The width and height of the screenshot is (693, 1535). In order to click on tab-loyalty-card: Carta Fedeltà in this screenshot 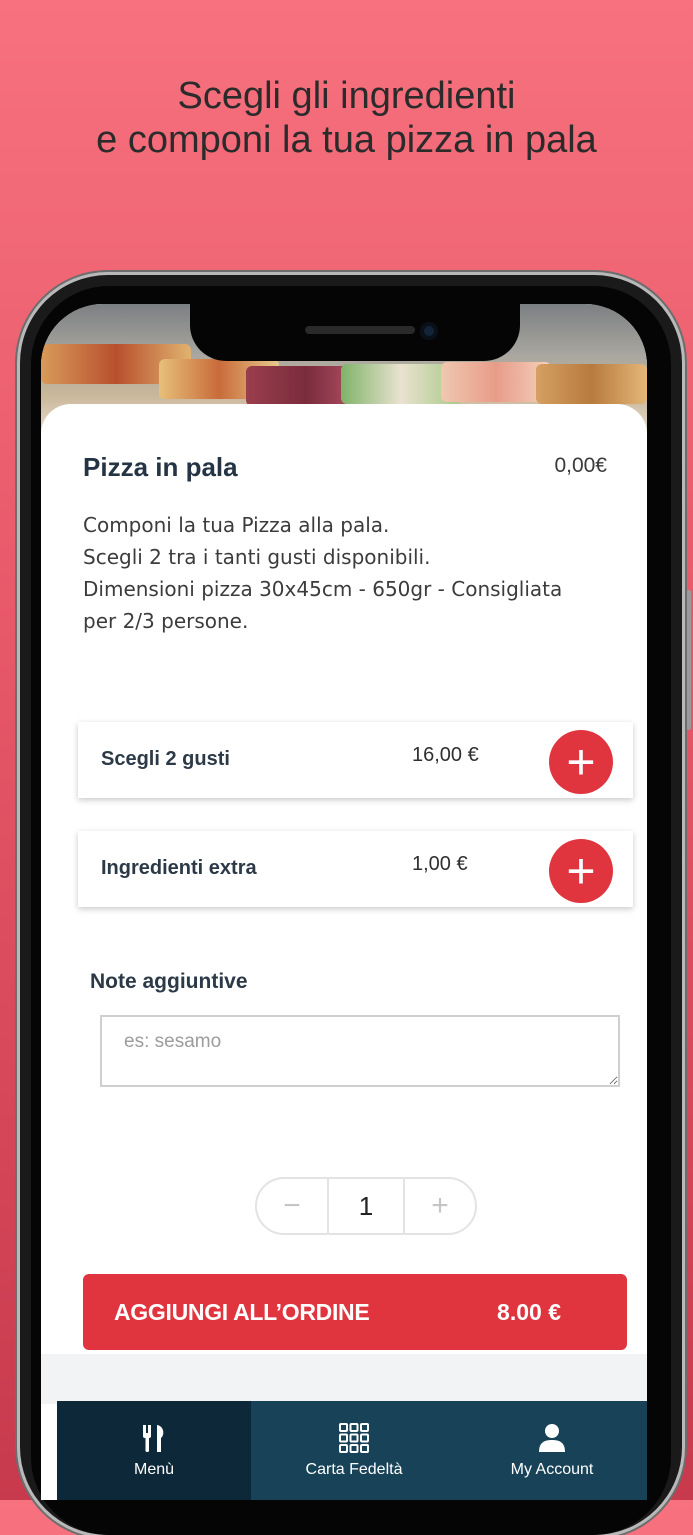, I will do `click(354, 1450)`.